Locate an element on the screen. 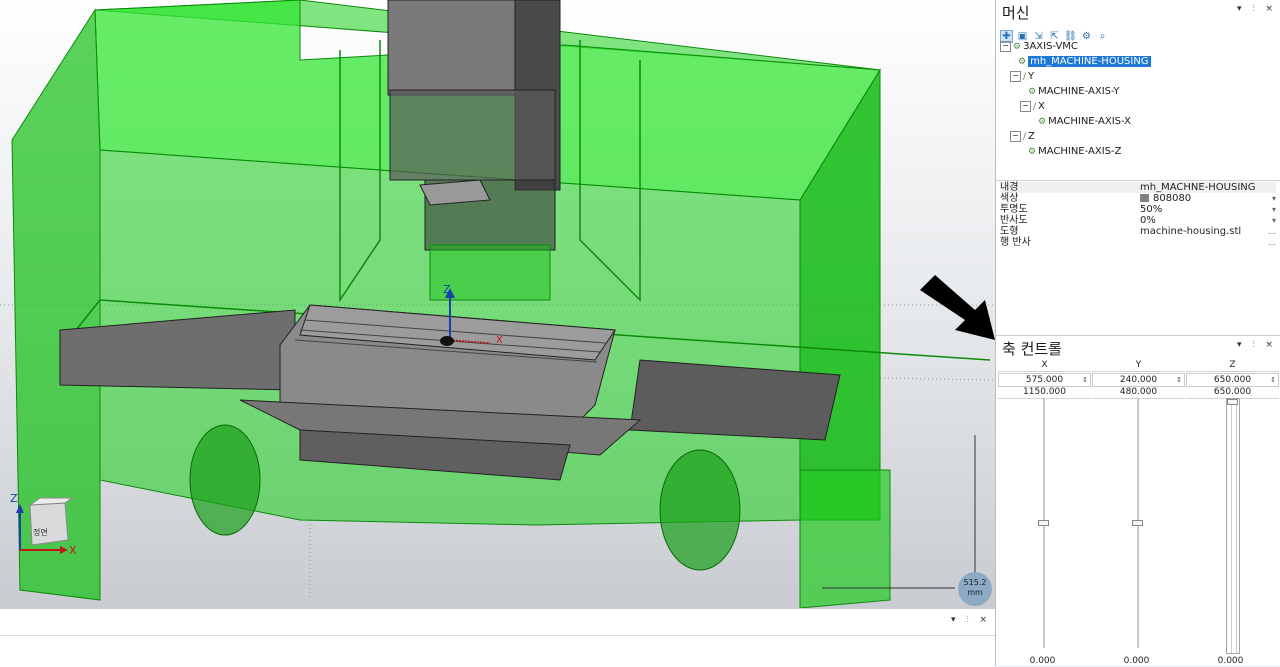  axis-value: 240.000 is located at coordinates (1138, 380).